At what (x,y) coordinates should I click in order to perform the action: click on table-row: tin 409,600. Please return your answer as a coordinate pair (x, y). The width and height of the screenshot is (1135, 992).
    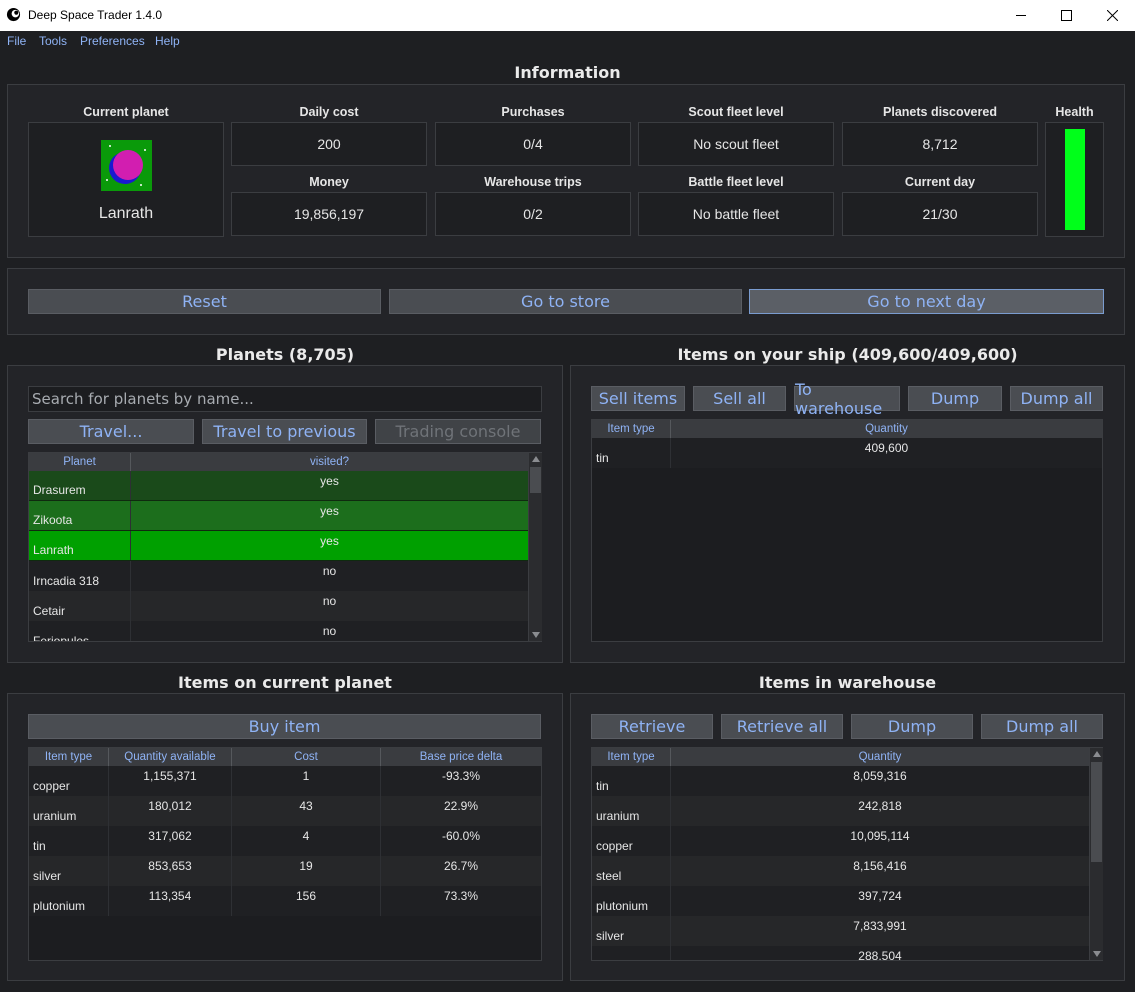
    Looking at the image, I should click on (847, 453).